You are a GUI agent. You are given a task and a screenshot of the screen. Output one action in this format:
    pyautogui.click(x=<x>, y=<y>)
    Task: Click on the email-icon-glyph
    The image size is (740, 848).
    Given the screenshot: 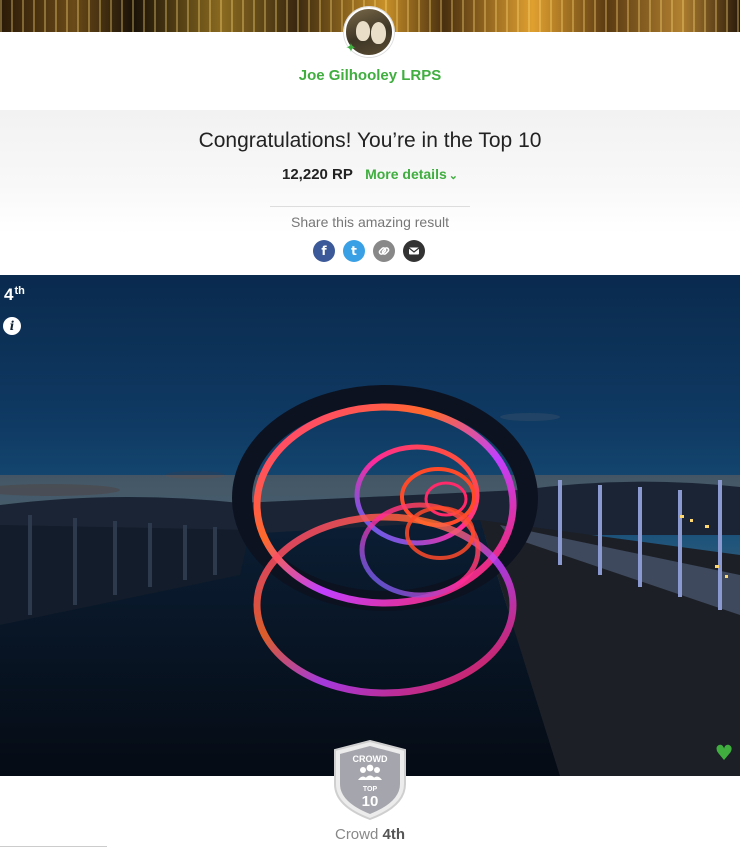 What is the action you would take?
    pyautogui.click(x=414, y=251)
    